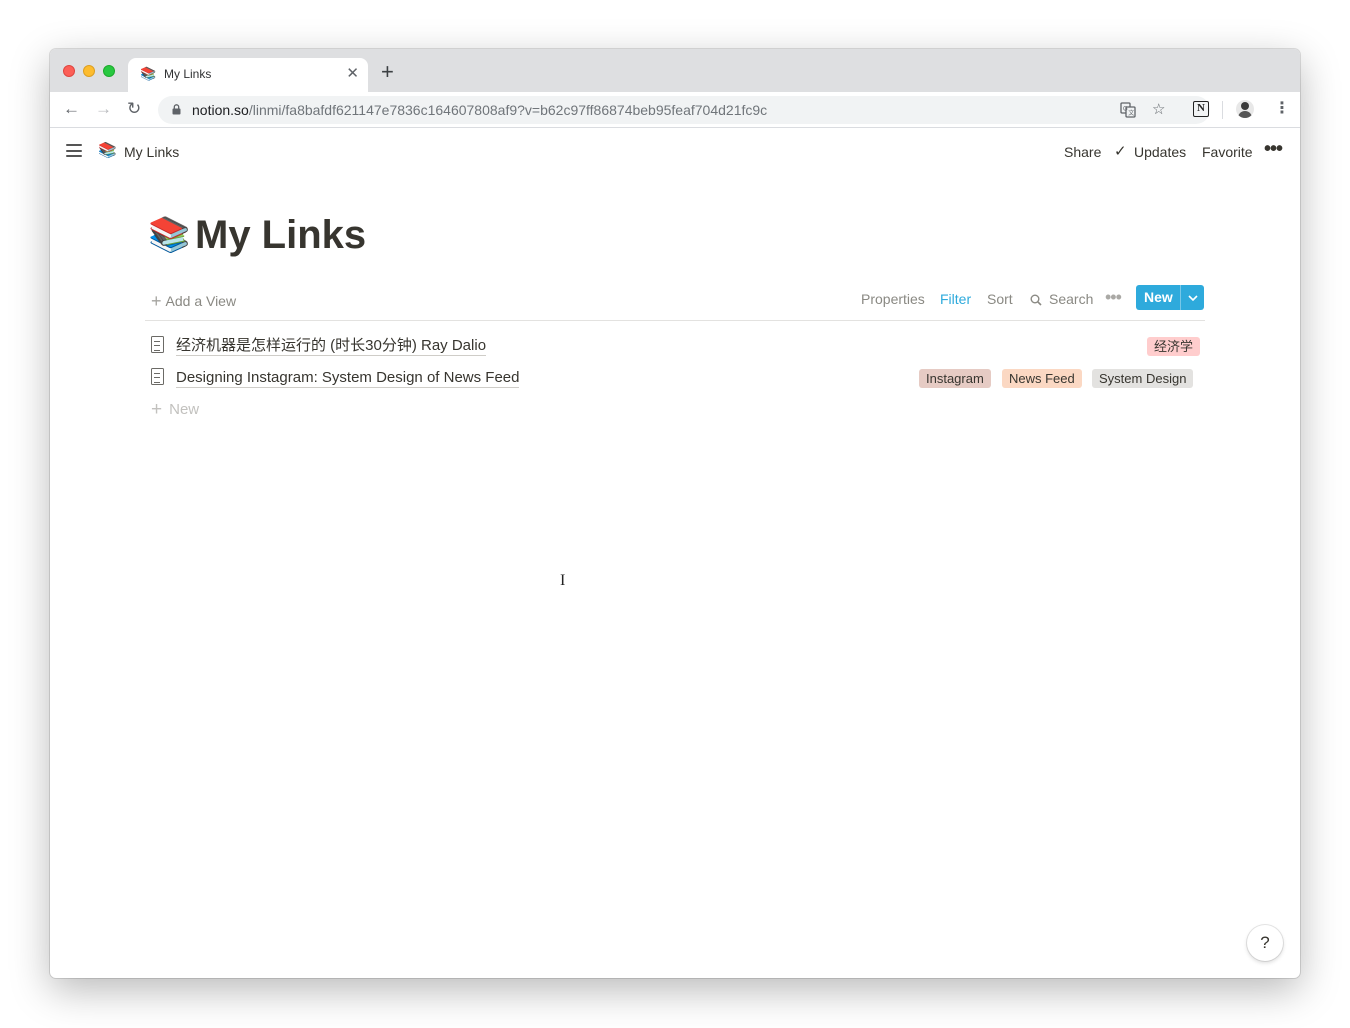  Describe the element at coordinates (1042, 378) in the screenshot. I see `tag: News Feed` at that location.